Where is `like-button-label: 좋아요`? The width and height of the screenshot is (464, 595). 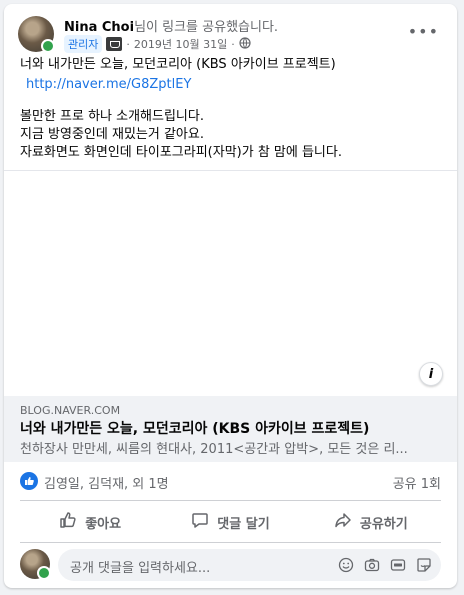
like-button-label: 좋아요 is located at coordinates (103, 524).